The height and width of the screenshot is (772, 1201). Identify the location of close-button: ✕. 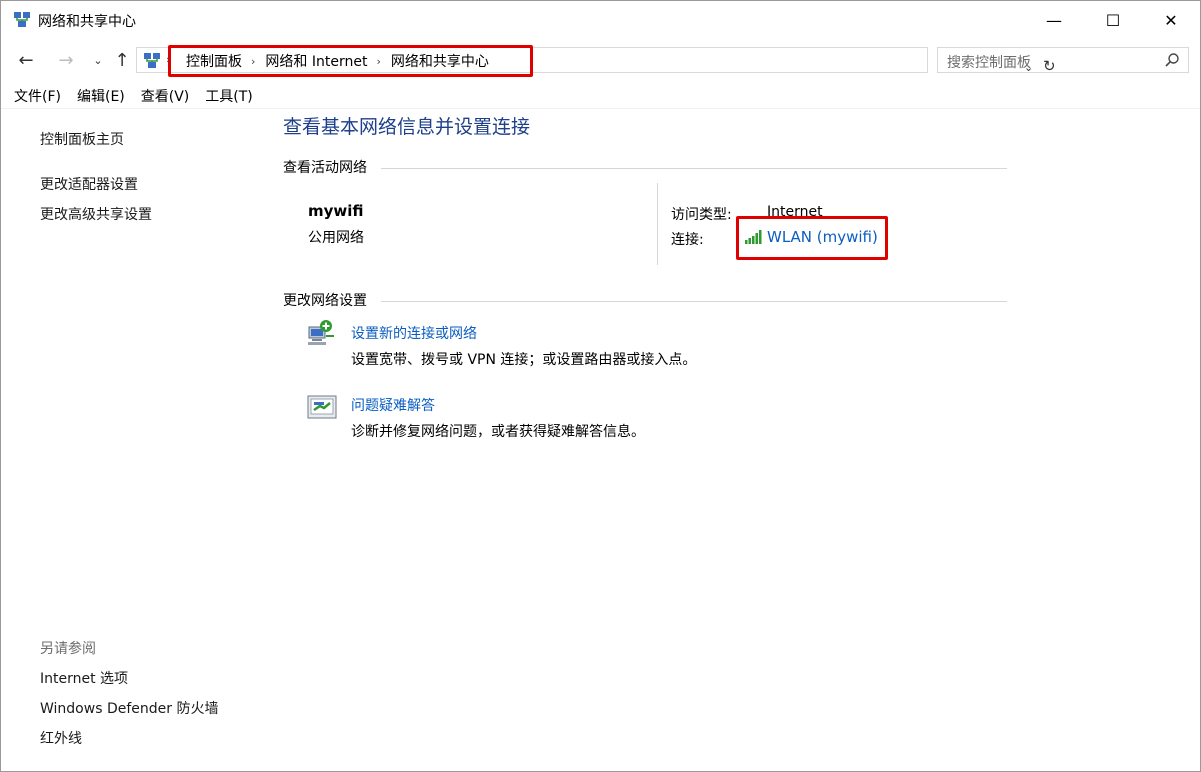
(1171, 20).